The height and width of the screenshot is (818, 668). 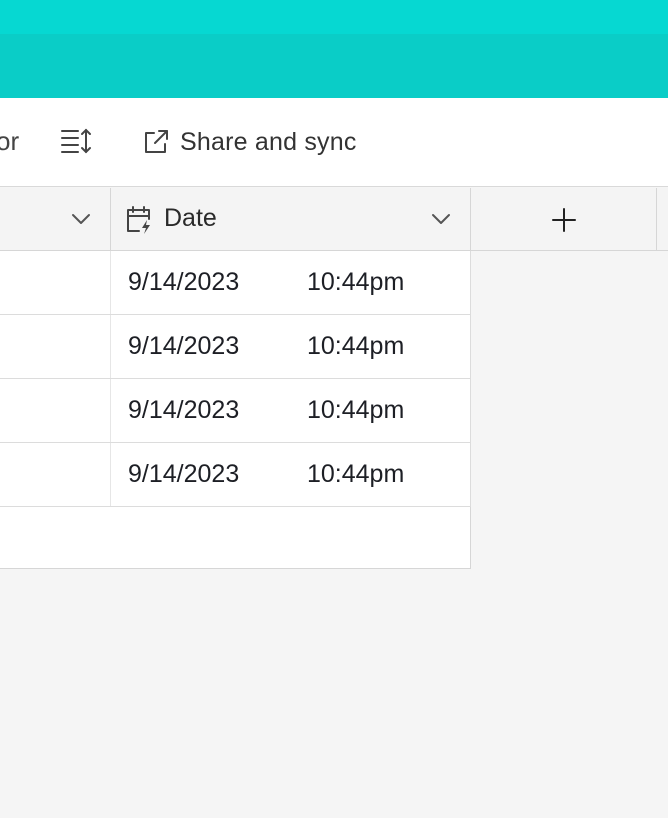 What do you see at coordinates (9, 141) in the screenshot?
I see `truncated-toolbar-button-label: or` at bounding box center [9, 141].